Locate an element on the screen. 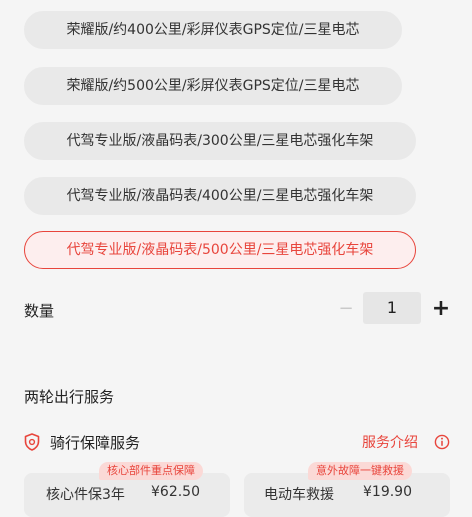 The height and width of the screenshot is (517, 472). quantity-label: 数量 is located at coordinates (39, 311).